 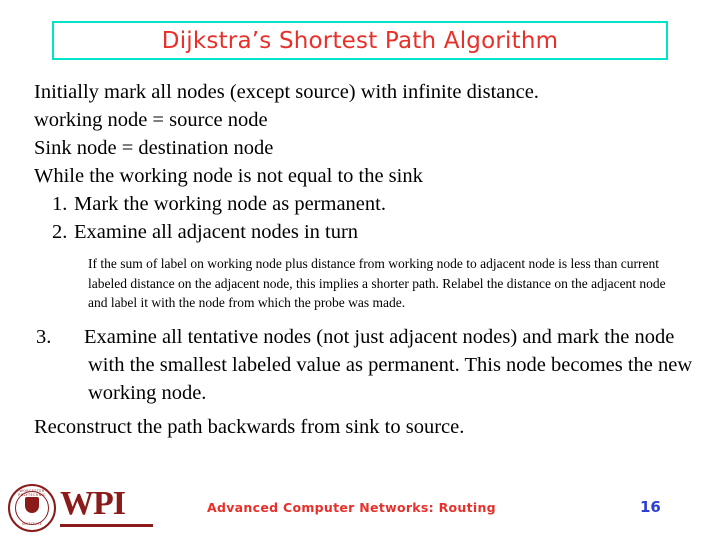 What do you see at coordinates (32, 524) in the screenshot?
I see `seal-bottom-label: INSTITUTE` at bounding box center [32, 524].